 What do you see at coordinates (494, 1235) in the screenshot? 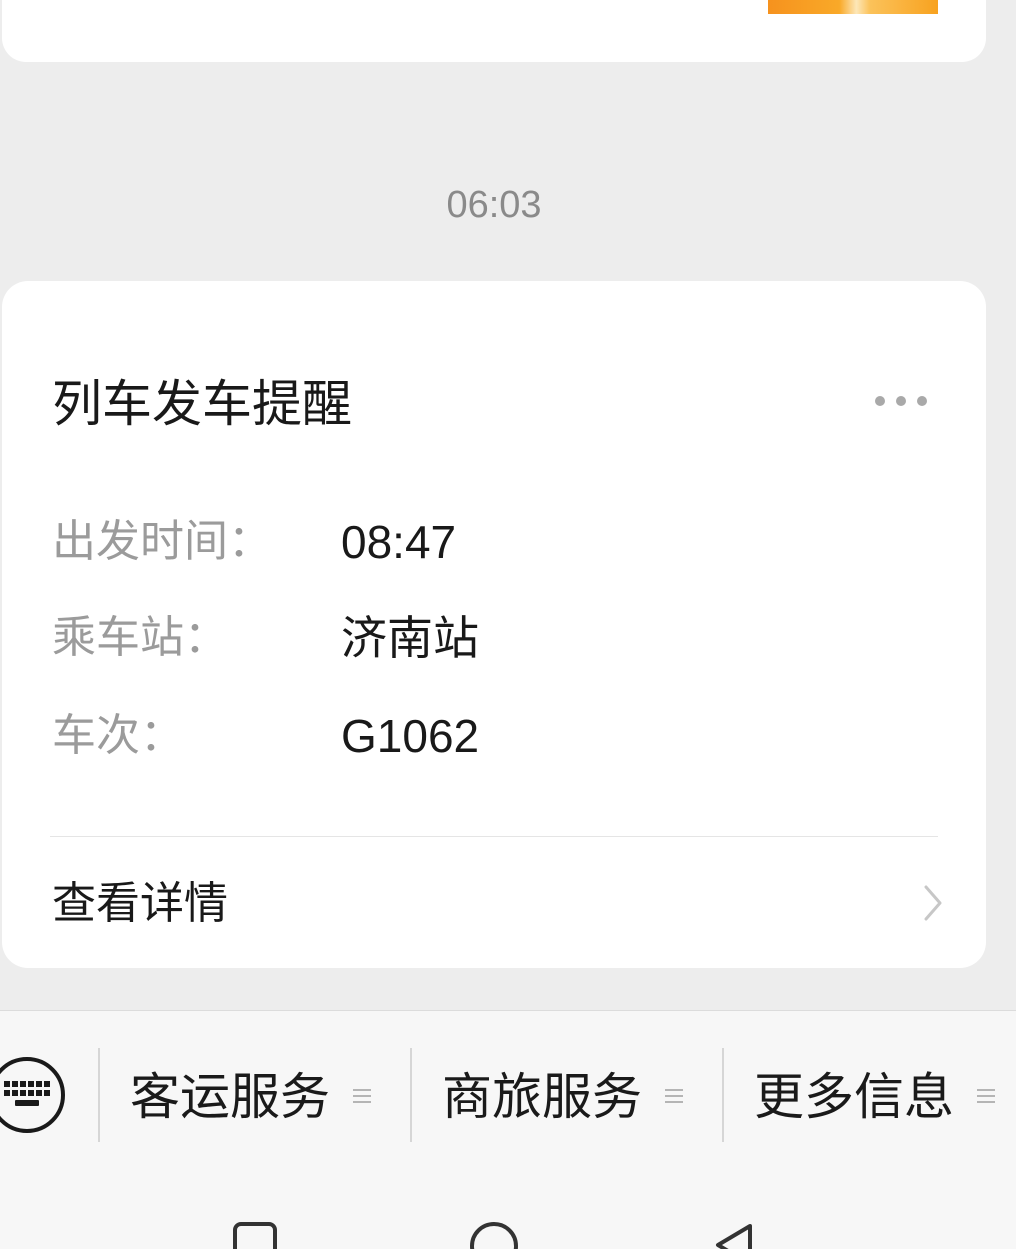
I see `circle-home-icon` at bounding box center [494, 1235].